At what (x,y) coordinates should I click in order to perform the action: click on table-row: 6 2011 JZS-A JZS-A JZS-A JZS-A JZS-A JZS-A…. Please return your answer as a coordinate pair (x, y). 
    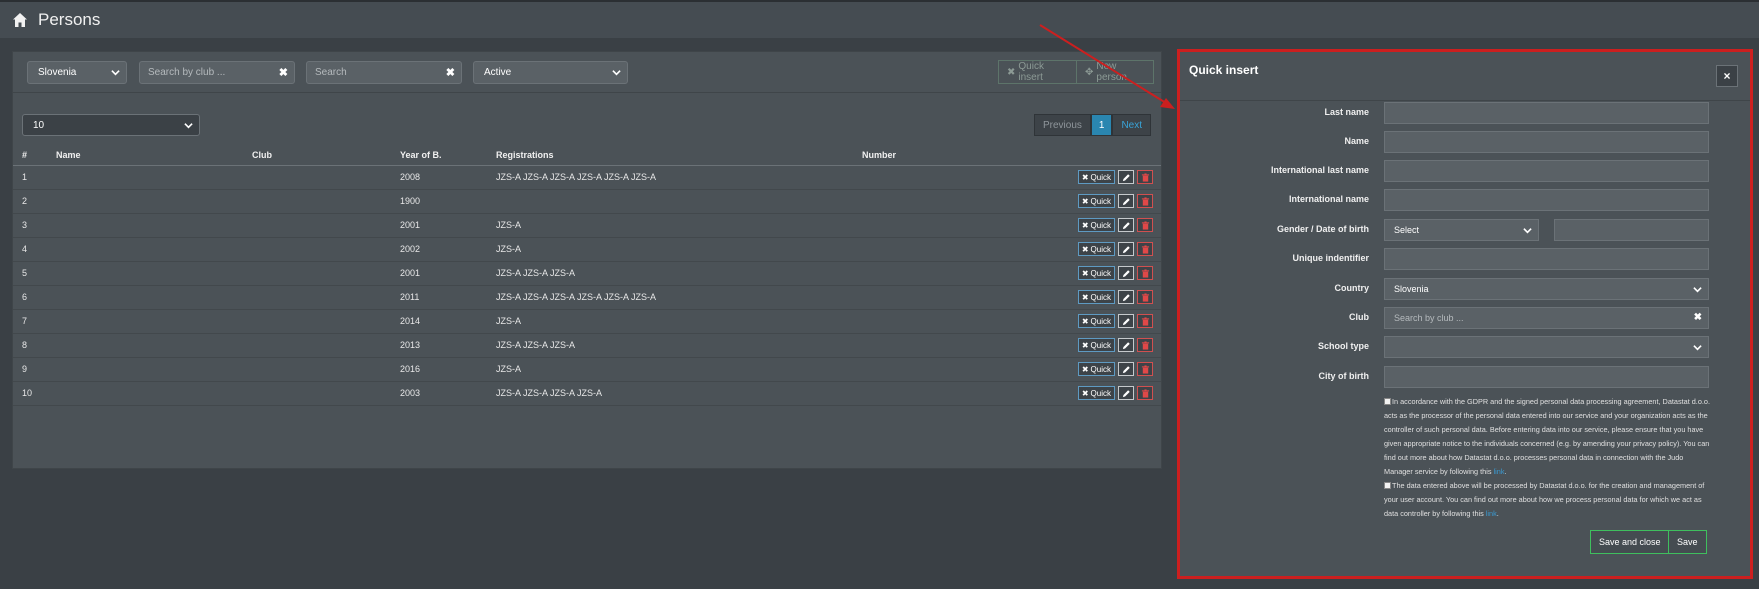
    Looking at the image, I should click on (587, 297).